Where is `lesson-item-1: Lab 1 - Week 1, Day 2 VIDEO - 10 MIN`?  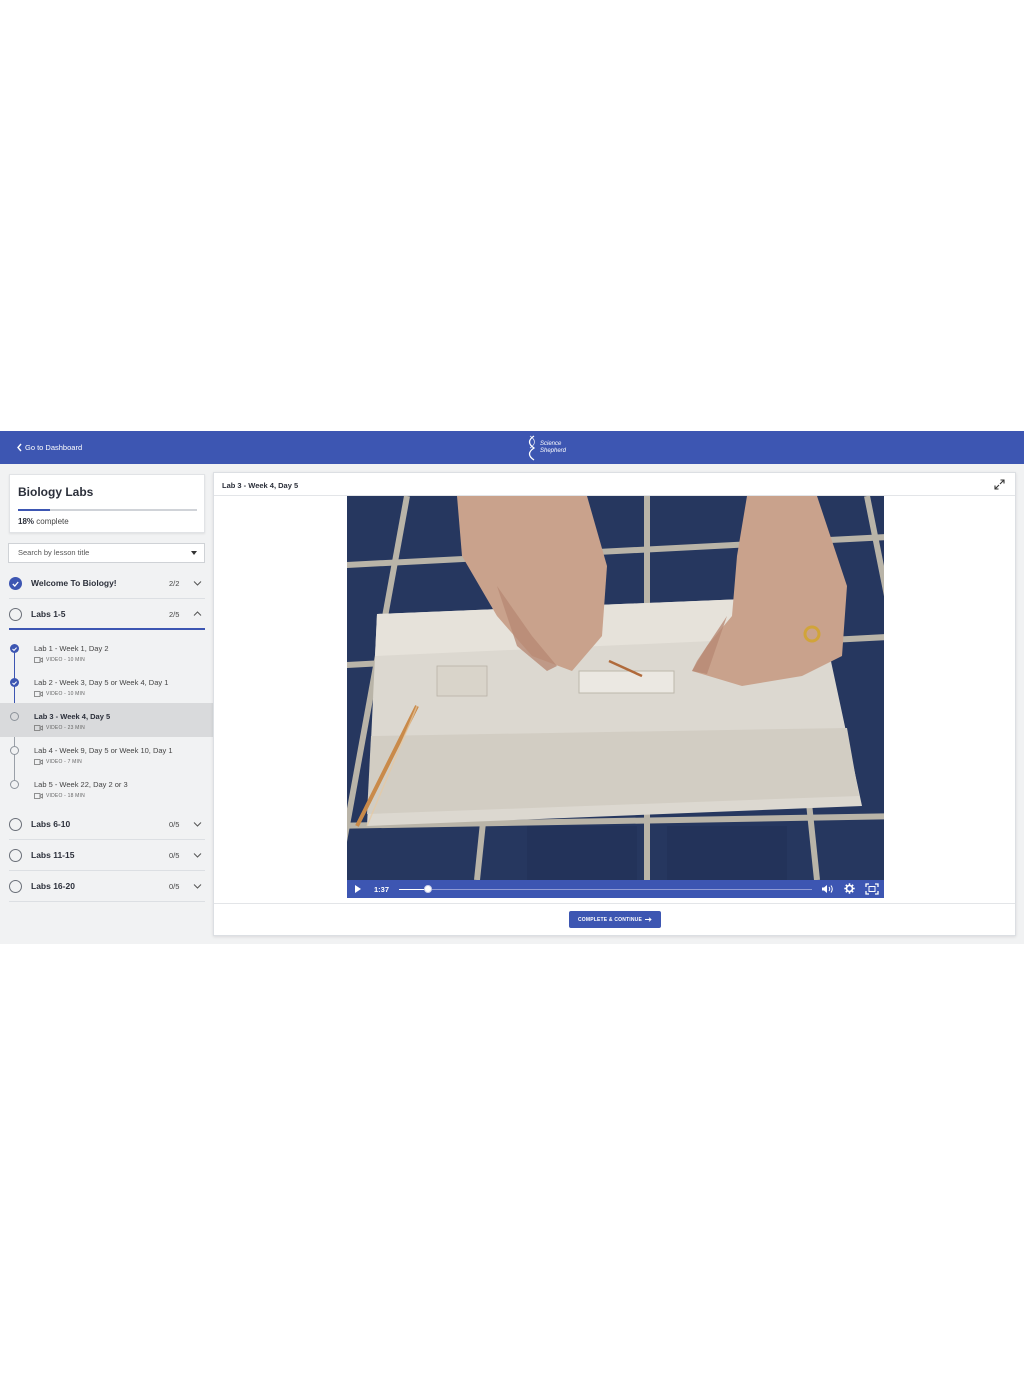
lesson-item-1: Lab 1 - Week 1, Day 2 VIDEO - 10 MIN is located at coordinates (106, 652).